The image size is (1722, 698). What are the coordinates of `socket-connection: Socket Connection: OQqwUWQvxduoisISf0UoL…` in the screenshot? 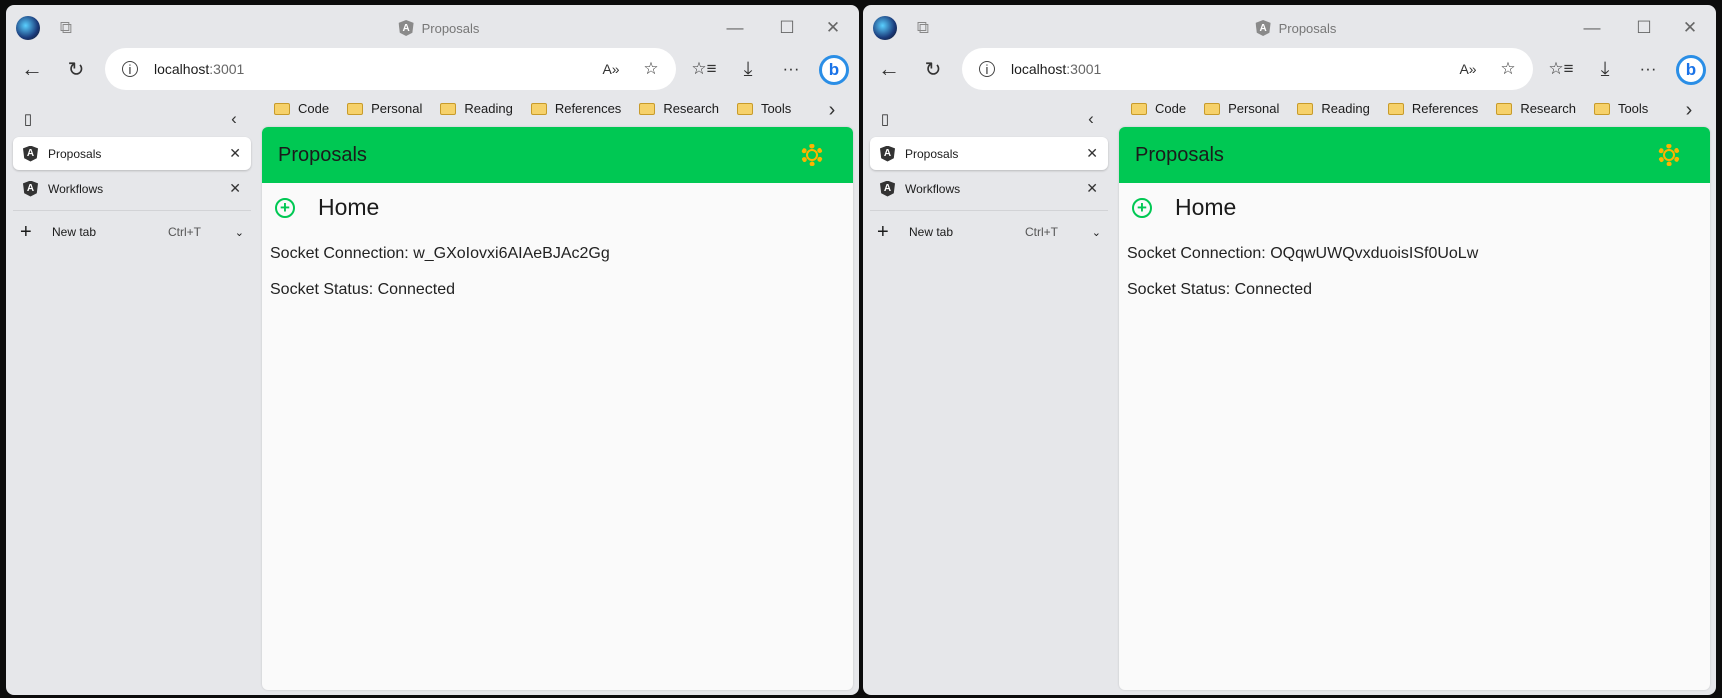 It's located at (1303, 253).